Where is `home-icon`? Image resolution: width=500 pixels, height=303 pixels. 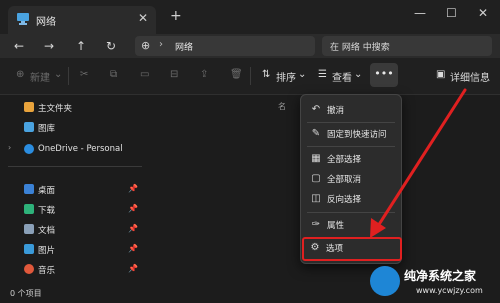
home-icon is located at coordinates (29, 107).